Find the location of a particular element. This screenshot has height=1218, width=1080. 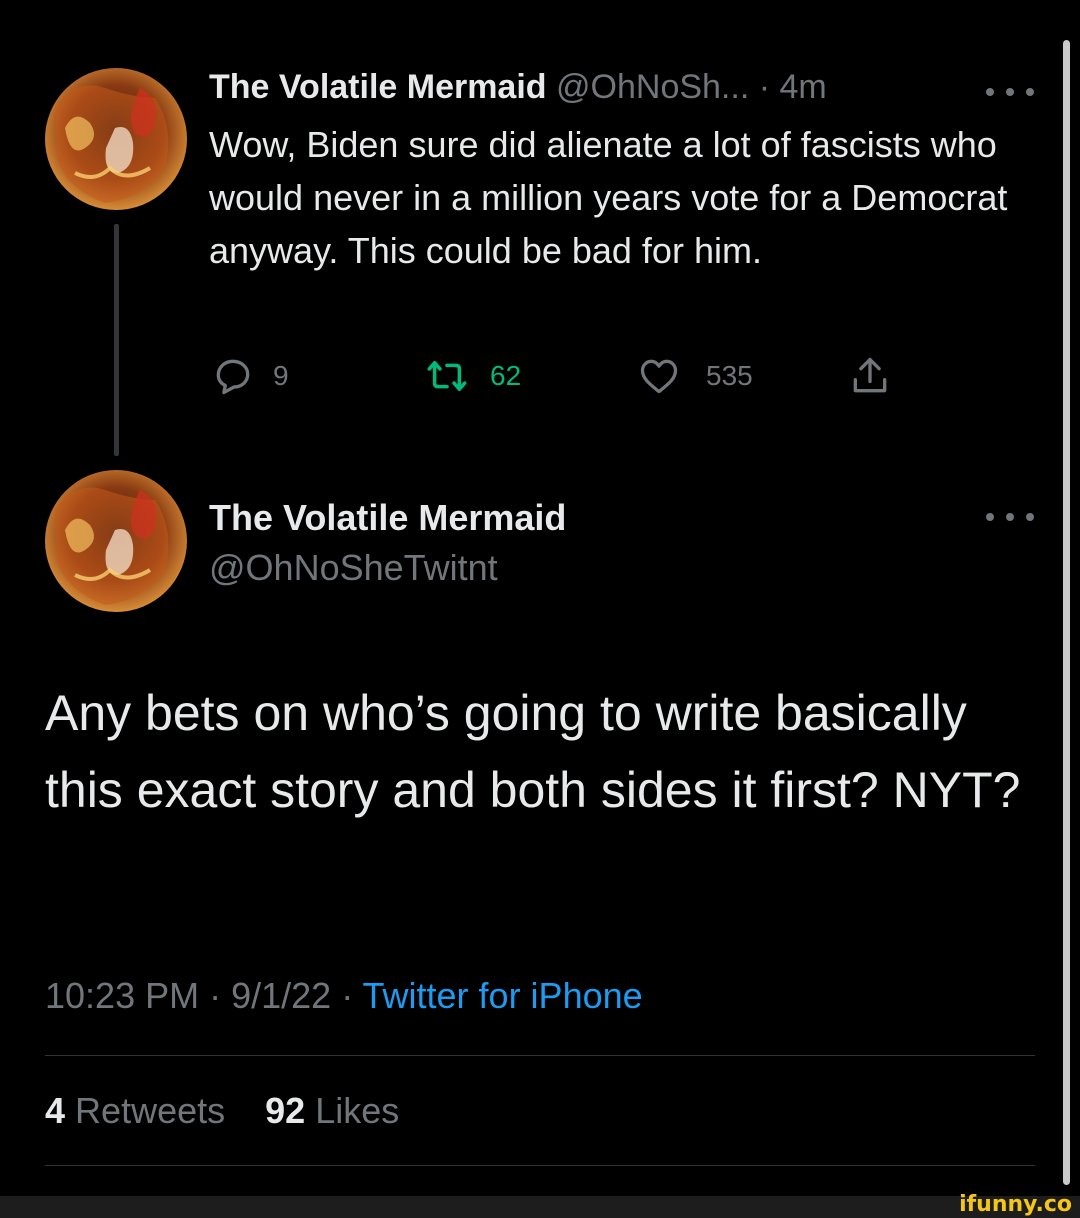

thread-connector-line is located at coordinates (116, 340).